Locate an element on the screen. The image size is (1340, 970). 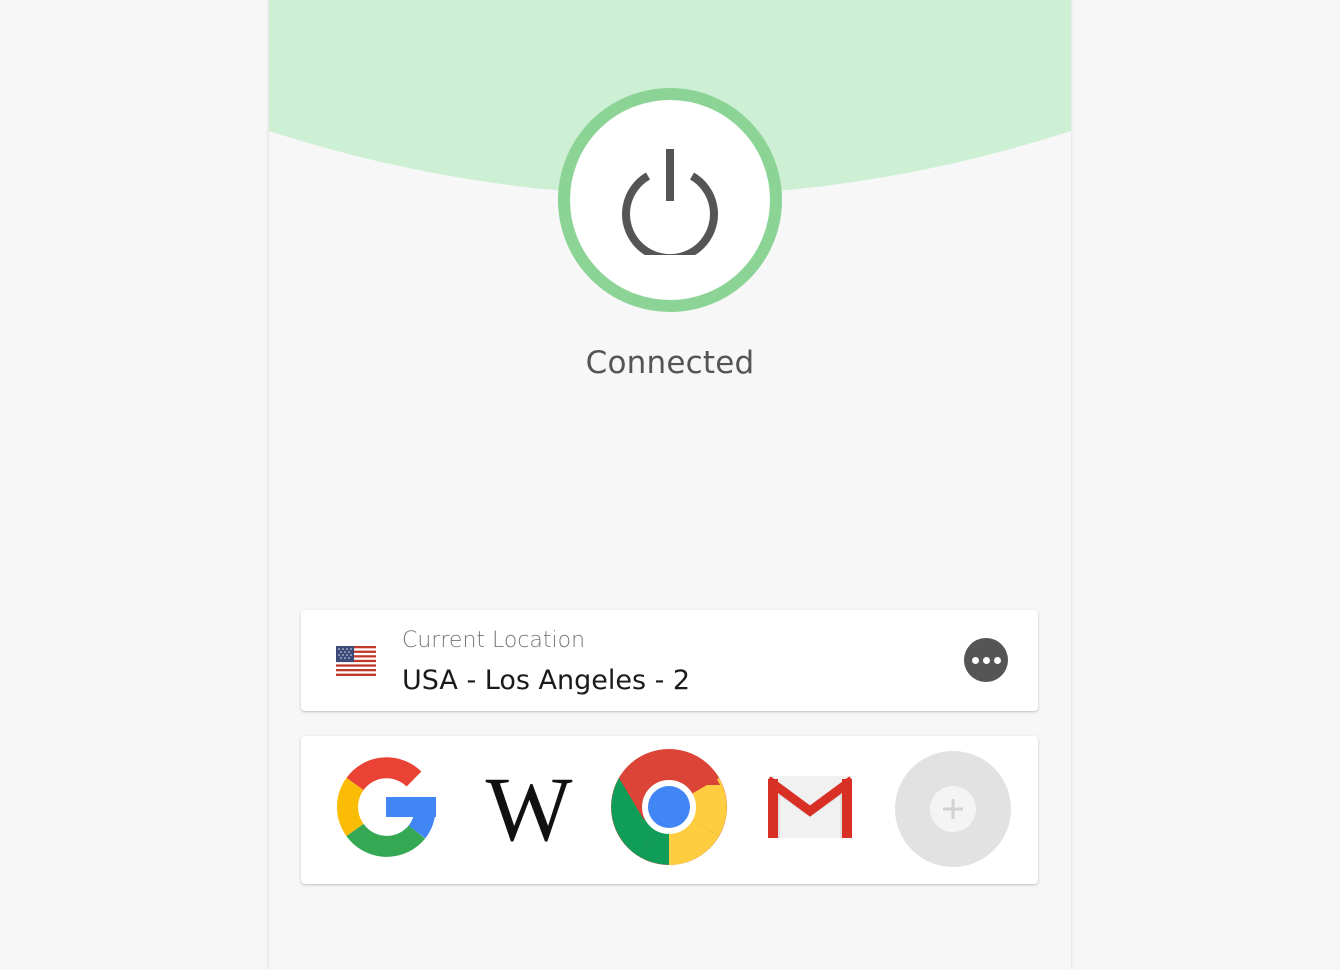
usa-flag-icon is located at coordinates (356, 661).